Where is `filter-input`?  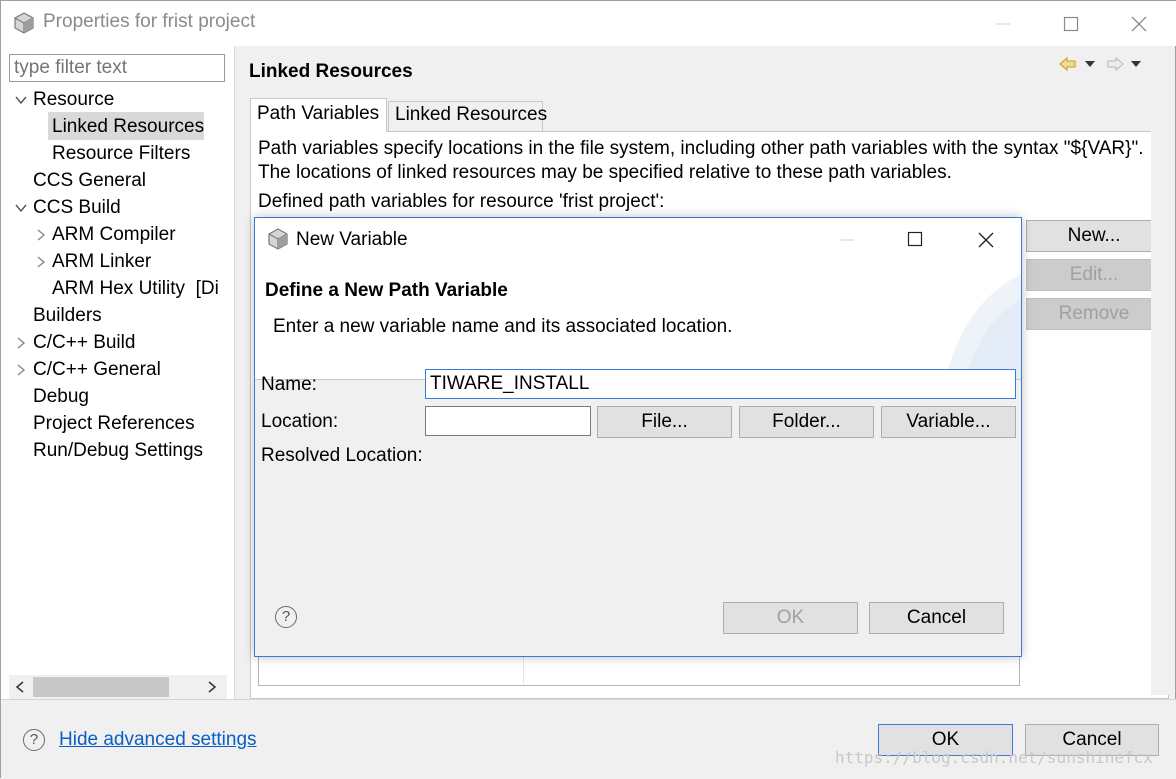 filter-input is located at coordinates (117, 68).